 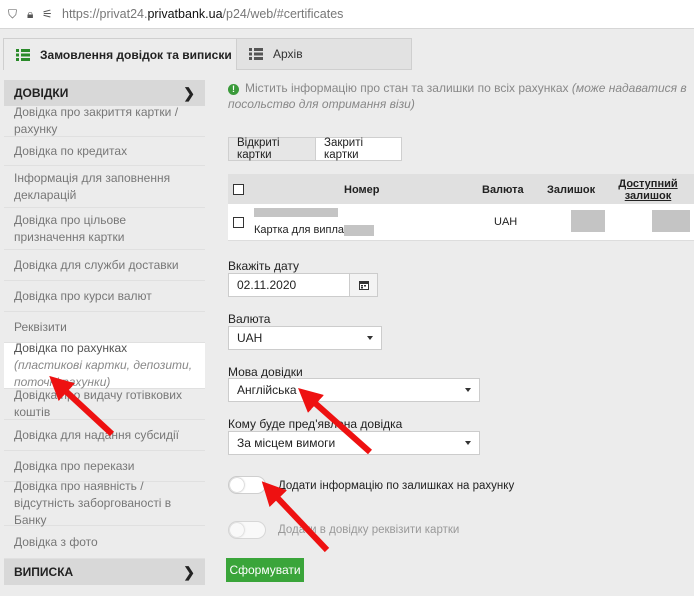 What do you see at coordinates (571, 190) in the screenshot?
I see `col-balance: Залишок` at bounding box center [571, 190].